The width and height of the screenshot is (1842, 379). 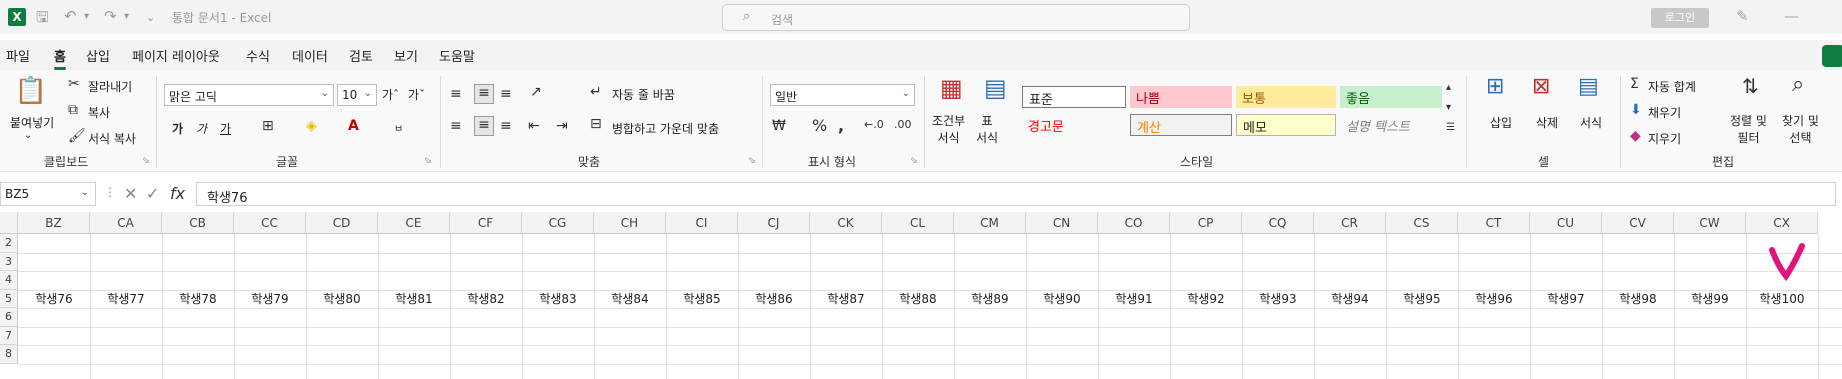 What do you see at coordinates (484, 126) in the screenshot?
I see `align-center-icon: ≡` at bounding box center [484, 126].